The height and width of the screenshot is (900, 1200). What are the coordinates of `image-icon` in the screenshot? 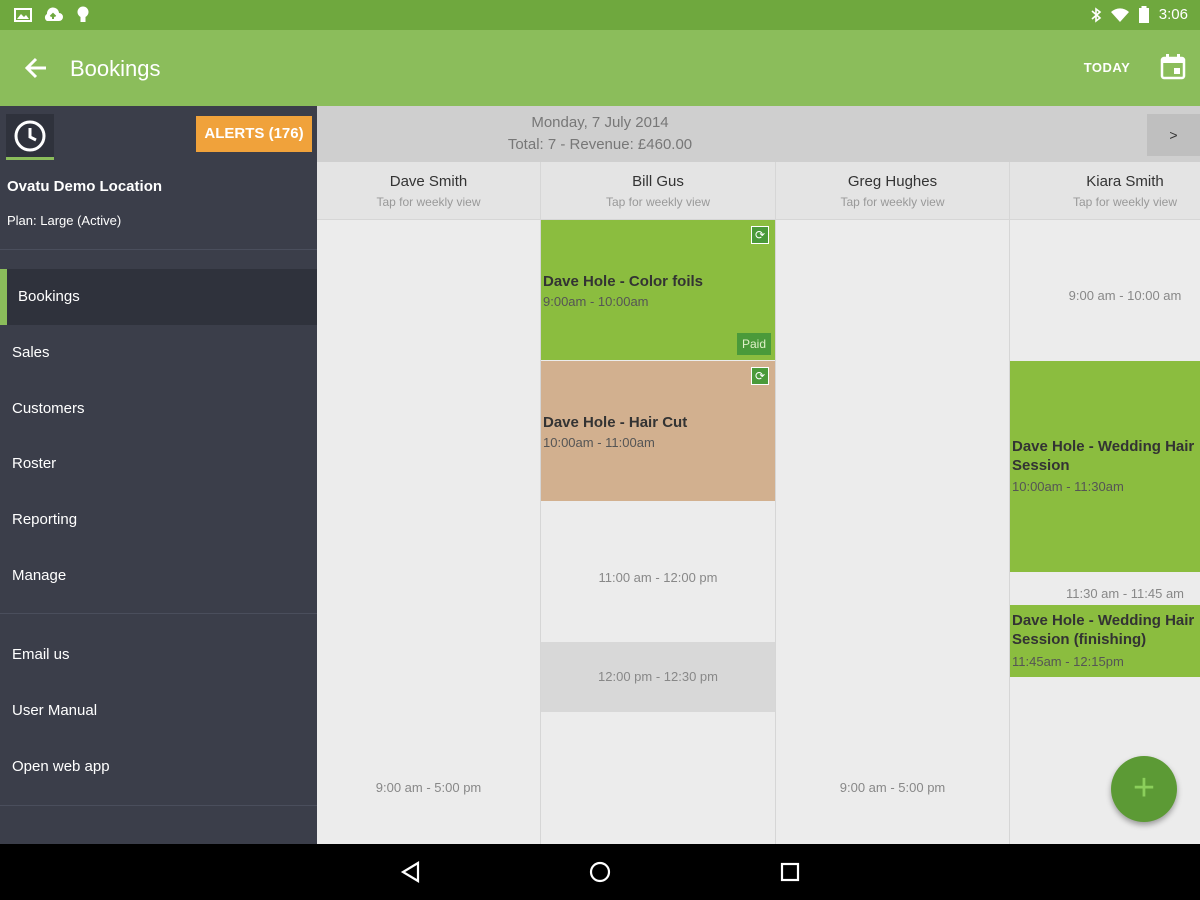 It's located at (23, 15).